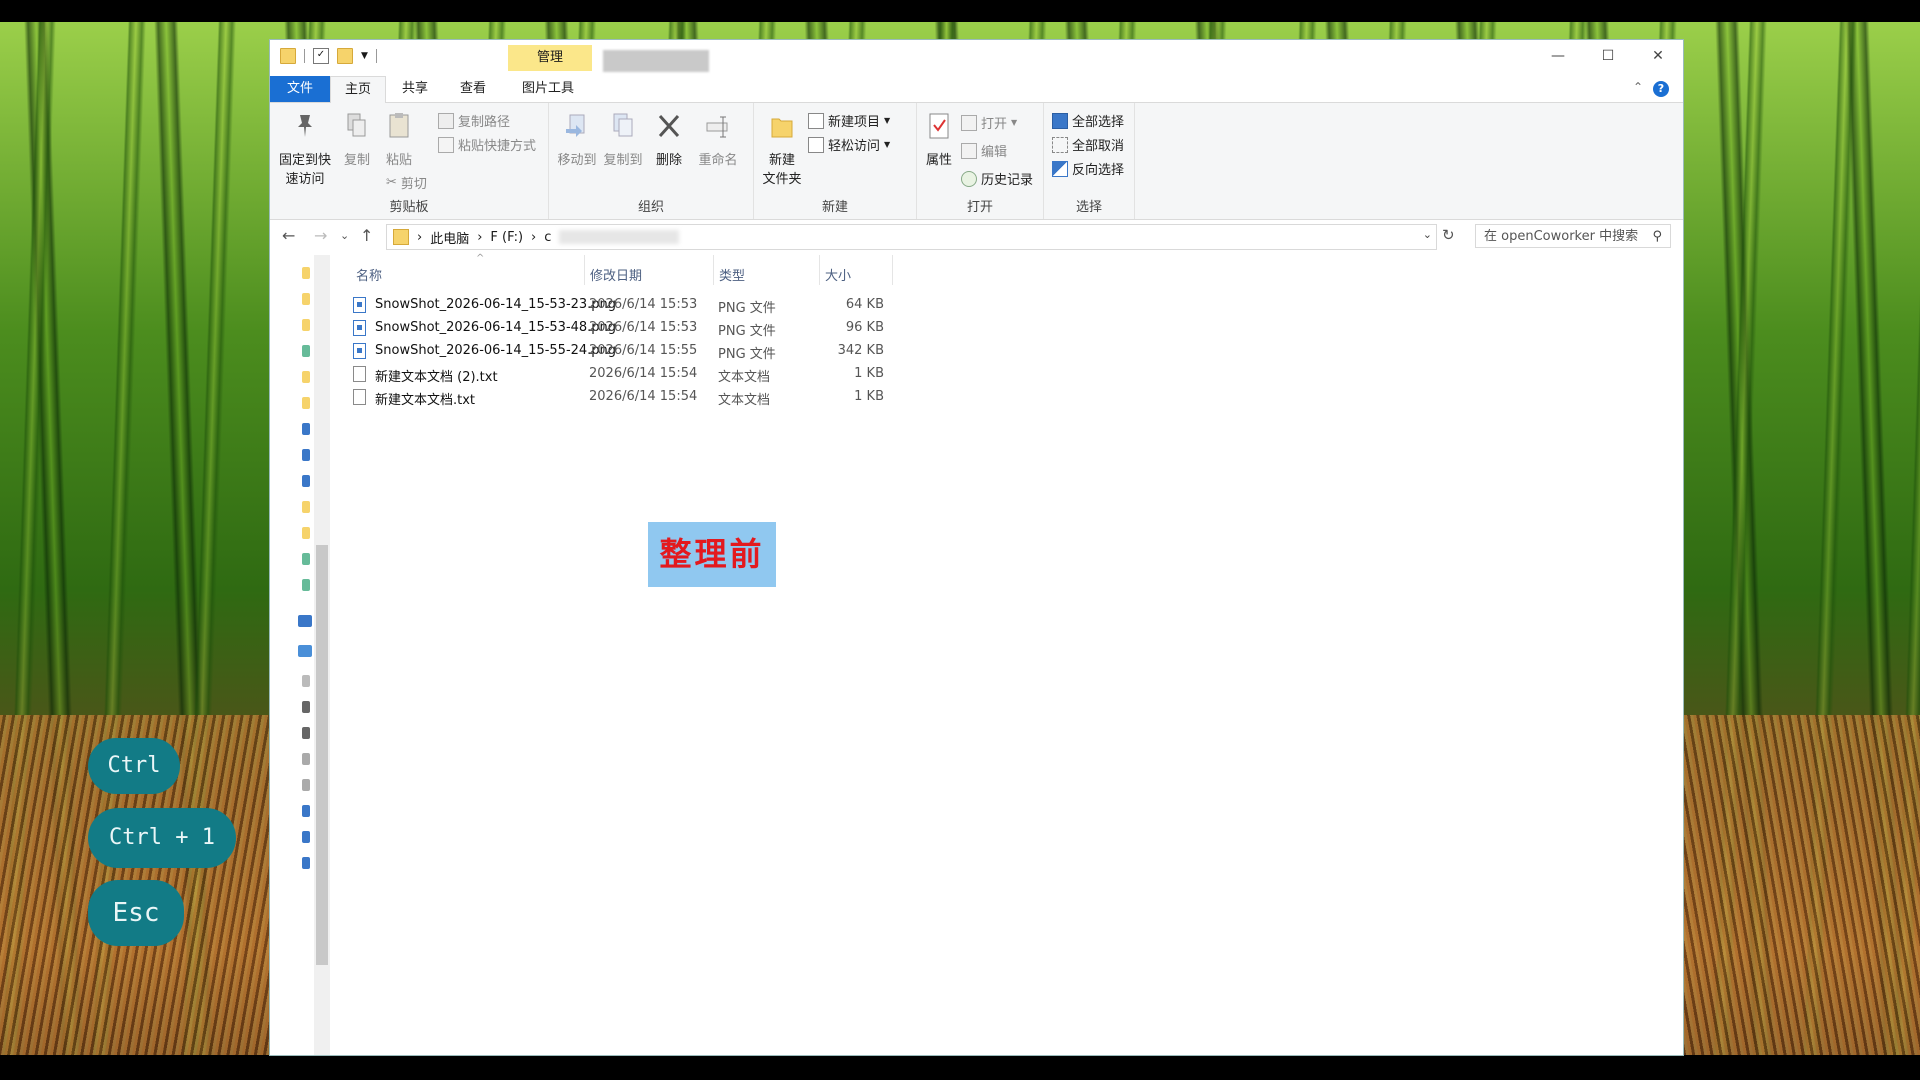 Image resolution: width=1920 pixels, height=1080 pixels. What do you see at coordinates (548, 89) in the screenshot?
I see `tab-picture-tools: 图片工具` at bounding box center [548, 89].